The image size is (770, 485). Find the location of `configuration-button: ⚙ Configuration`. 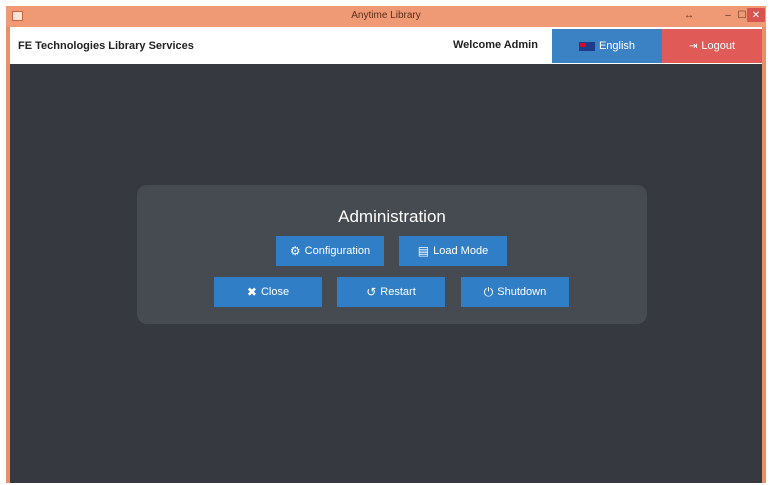

configuration-button: ⚙ Configuration is located at coordinates (330, 251).